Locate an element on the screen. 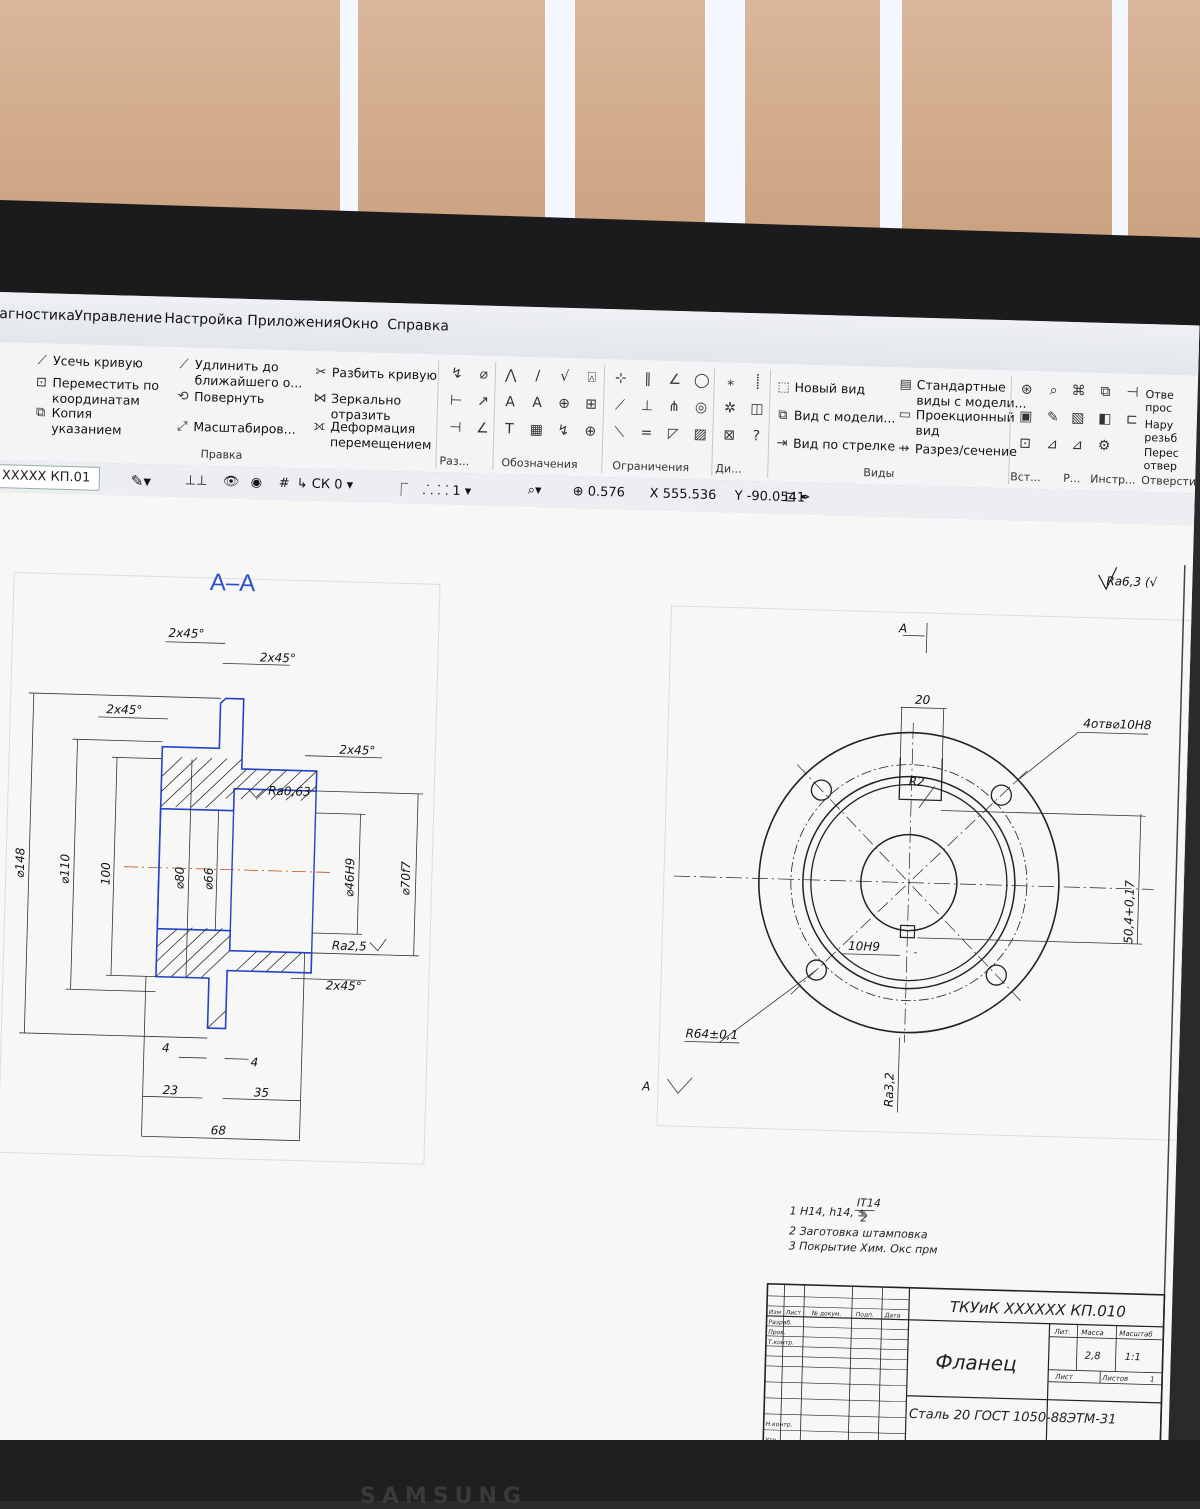 The width and height of the screenshot is (1200, 1509). eye-icon: 👁 is located at coordinates (231, 481).